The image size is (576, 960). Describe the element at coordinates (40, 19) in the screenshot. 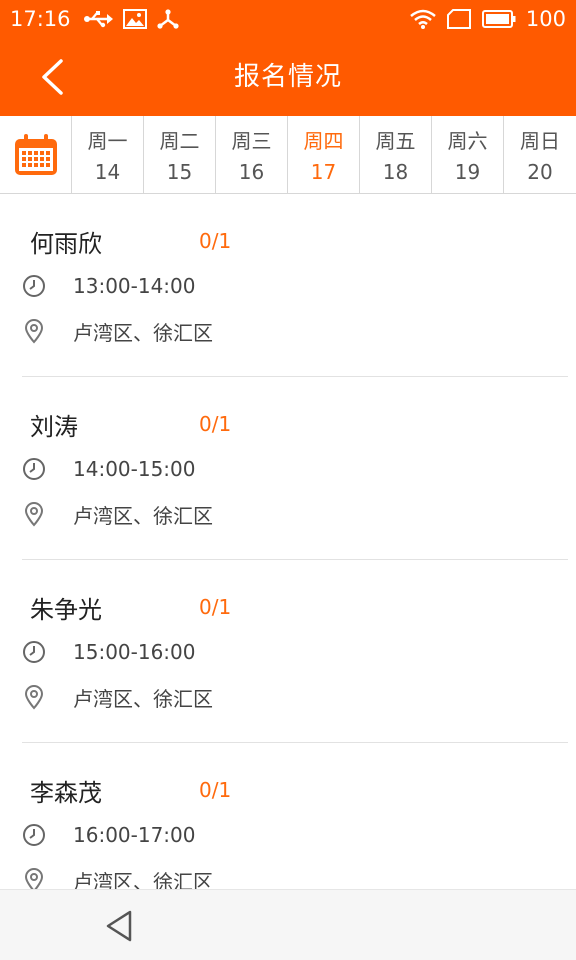

I see `status-time: 17:16` at that location.